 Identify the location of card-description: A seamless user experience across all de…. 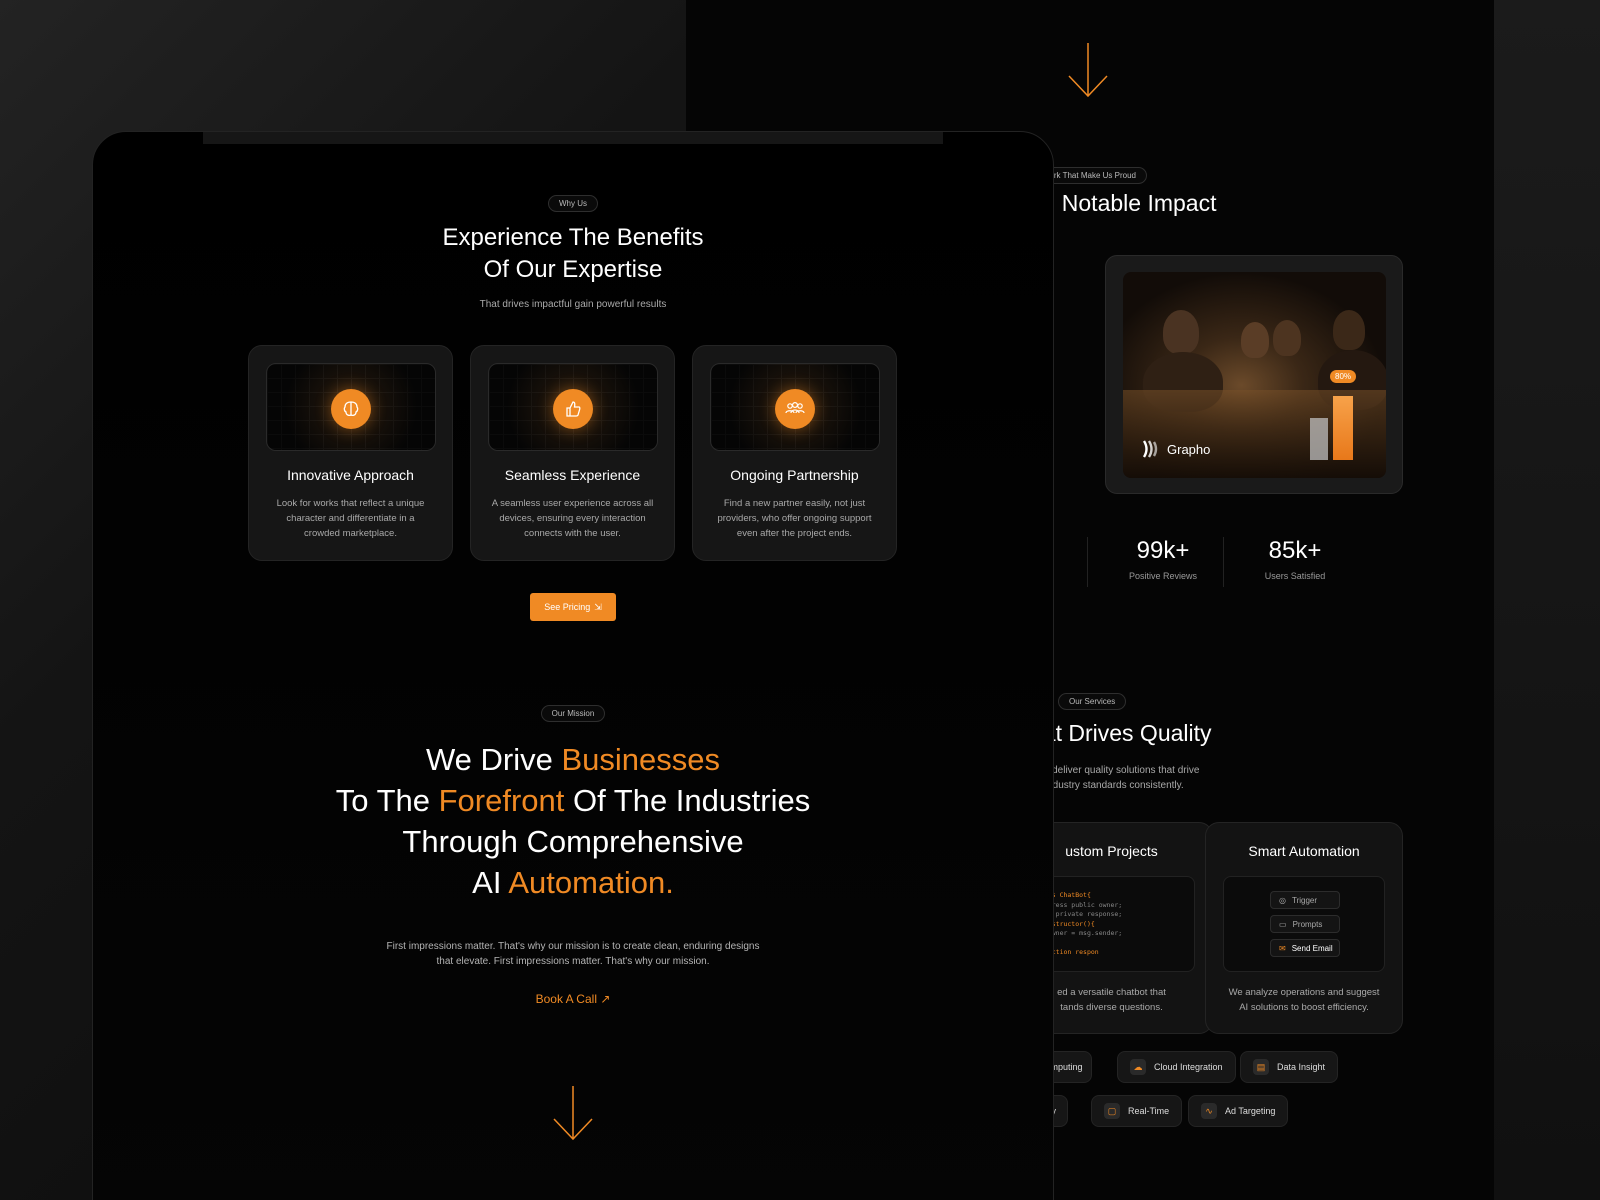
(572, 518).